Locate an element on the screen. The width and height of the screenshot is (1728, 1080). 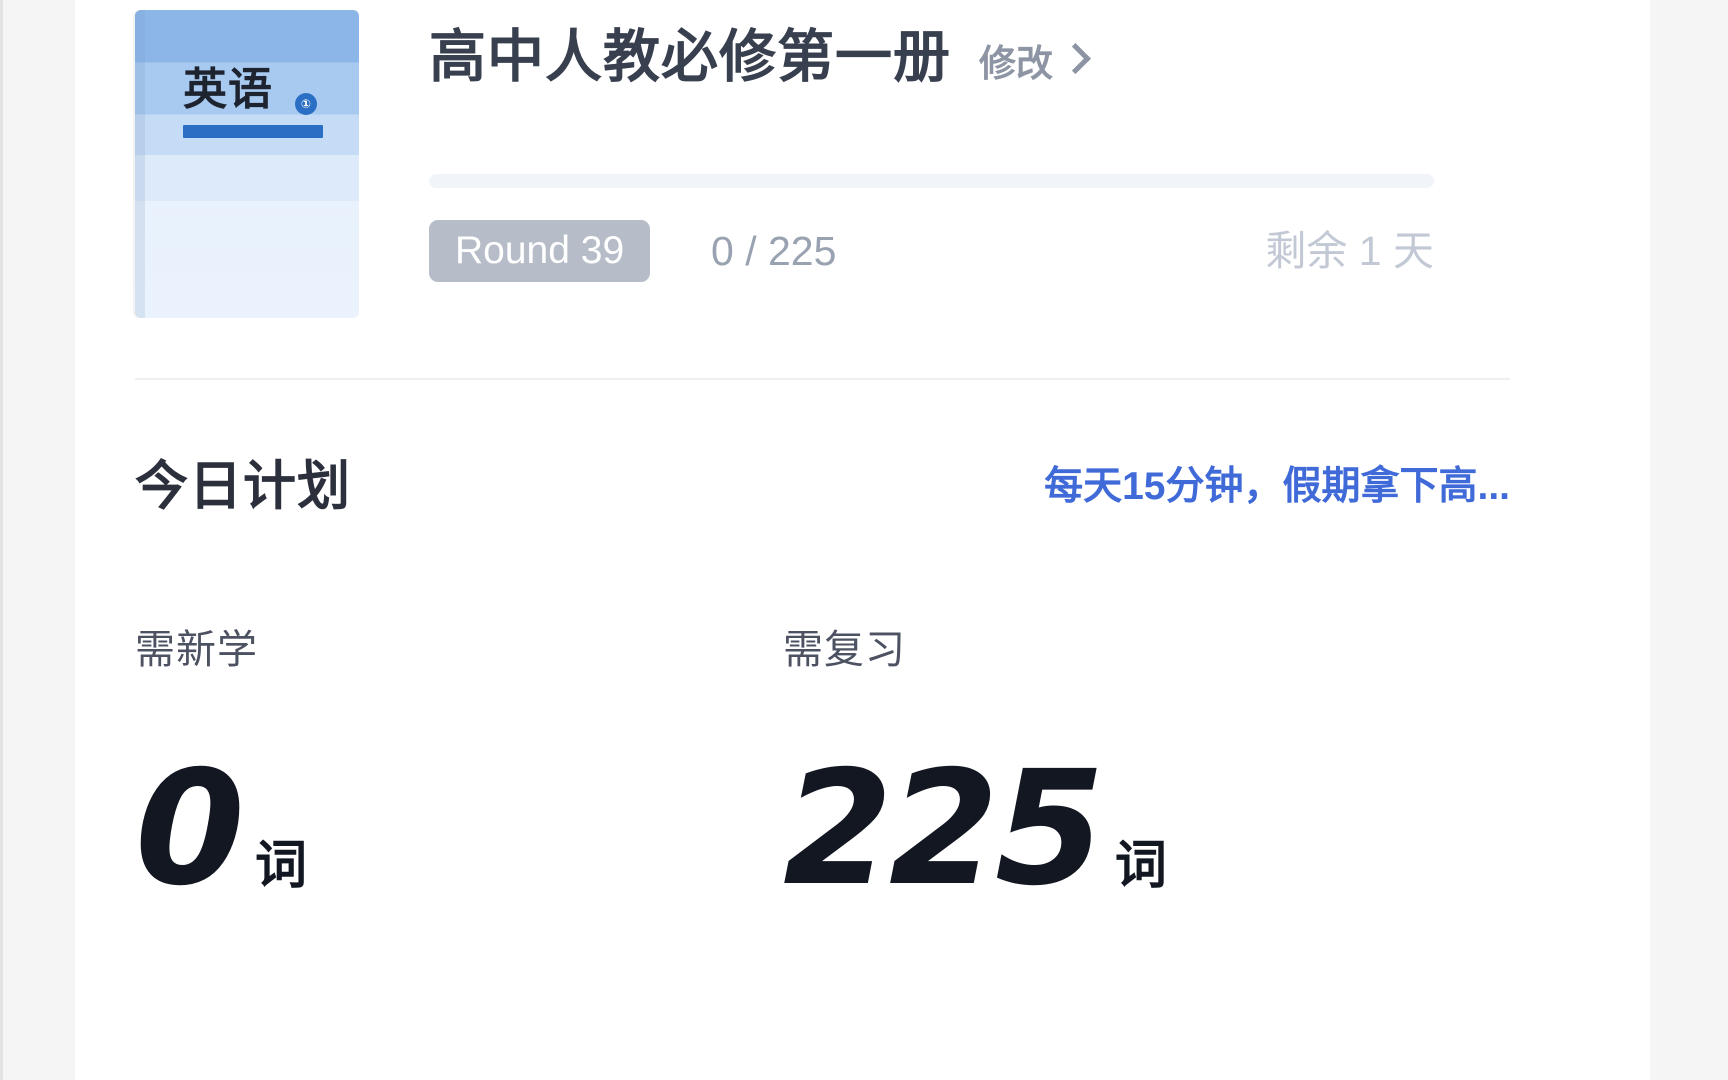
remaining-days-text: 剩余 1 天 is located at coordinates (1349, 251).